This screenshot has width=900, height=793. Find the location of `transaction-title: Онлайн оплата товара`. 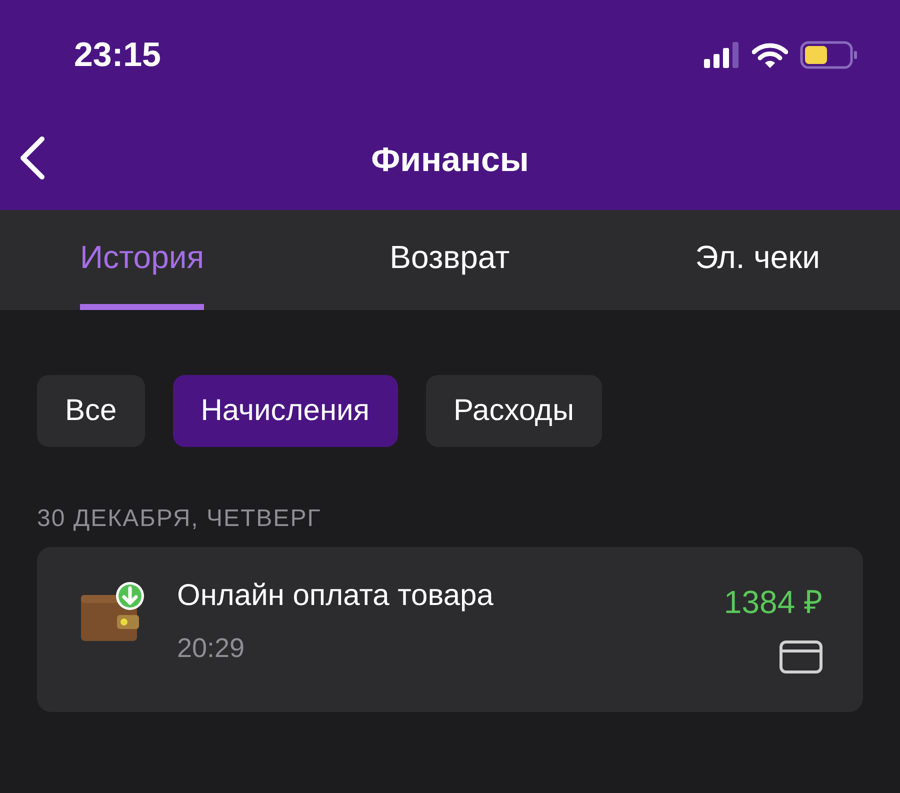

transaction-title: Онлайн оплата товара is located at coordinates (335, 596).